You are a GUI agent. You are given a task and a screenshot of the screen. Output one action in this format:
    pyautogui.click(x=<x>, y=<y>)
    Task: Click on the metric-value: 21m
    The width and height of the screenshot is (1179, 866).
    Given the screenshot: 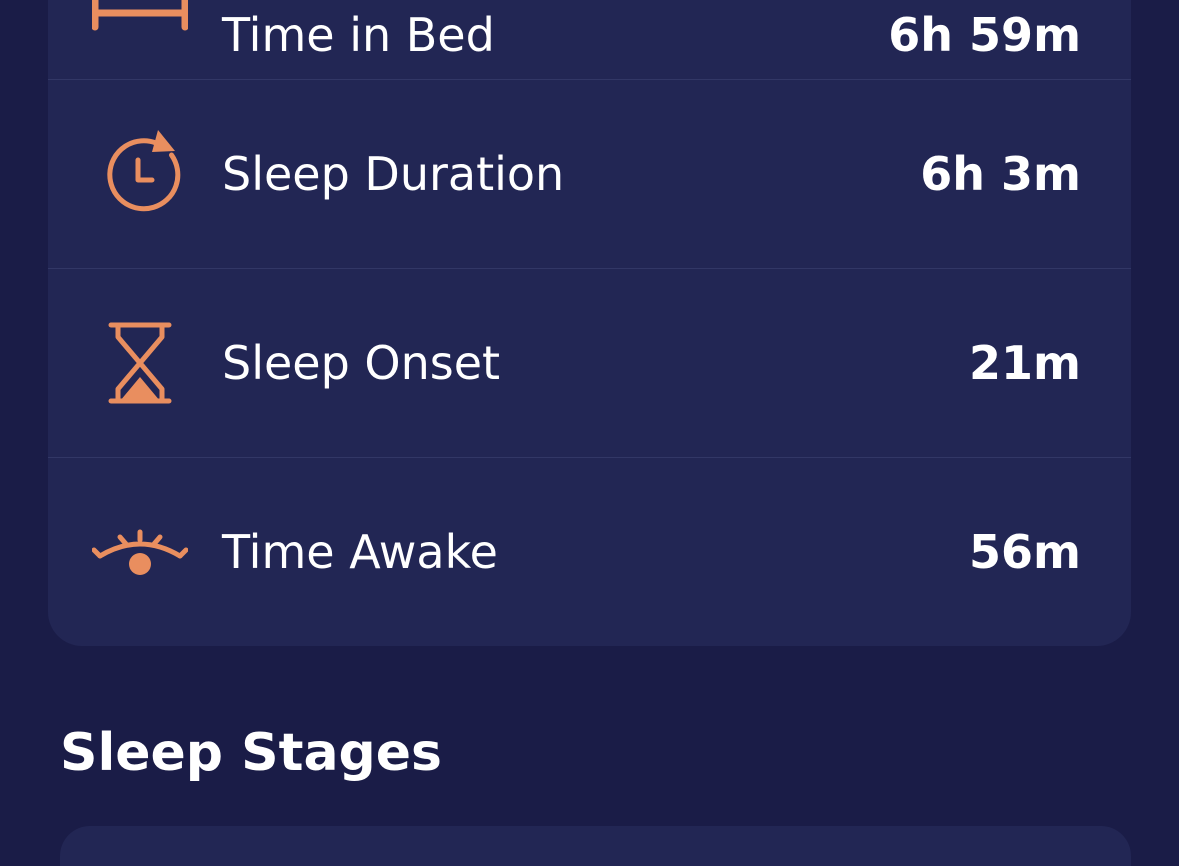 What is the action you would take?
    pyautogui.click(x=1025, y=363)
    